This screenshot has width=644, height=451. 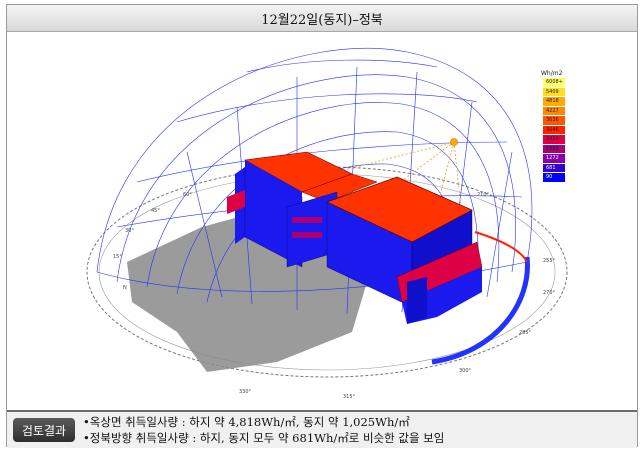 I want to click on angle-label-270: 270°, so click(x=549, y=293).